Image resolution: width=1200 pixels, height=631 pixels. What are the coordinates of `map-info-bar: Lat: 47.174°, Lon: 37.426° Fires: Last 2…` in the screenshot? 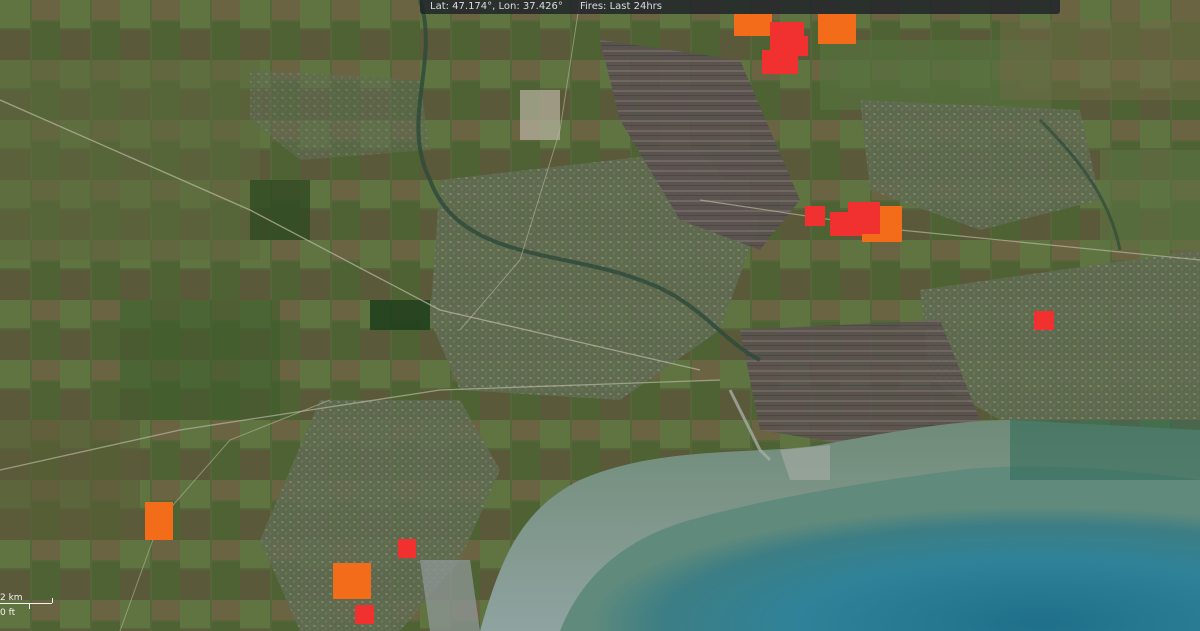 It's located at (740, 7).